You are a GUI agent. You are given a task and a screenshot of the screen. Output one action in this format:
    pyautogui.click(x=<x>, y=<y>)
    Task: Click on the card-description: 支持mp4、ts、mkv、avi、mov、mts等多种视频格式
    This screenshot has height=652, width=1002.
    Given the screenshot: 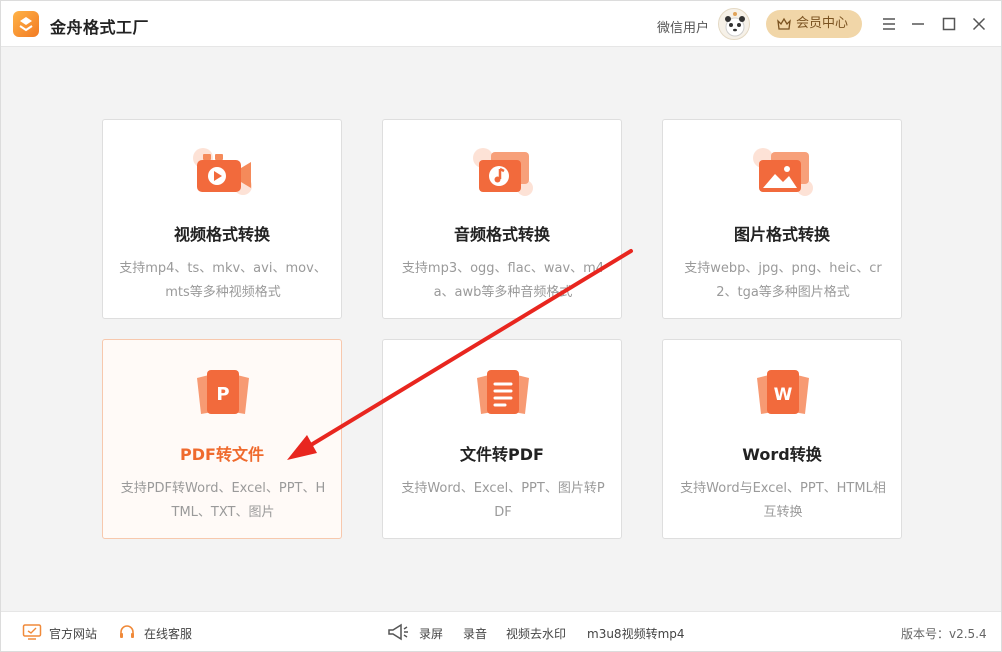 What is the action you would take?
    pyautogui.click(x=223, y=280)
    